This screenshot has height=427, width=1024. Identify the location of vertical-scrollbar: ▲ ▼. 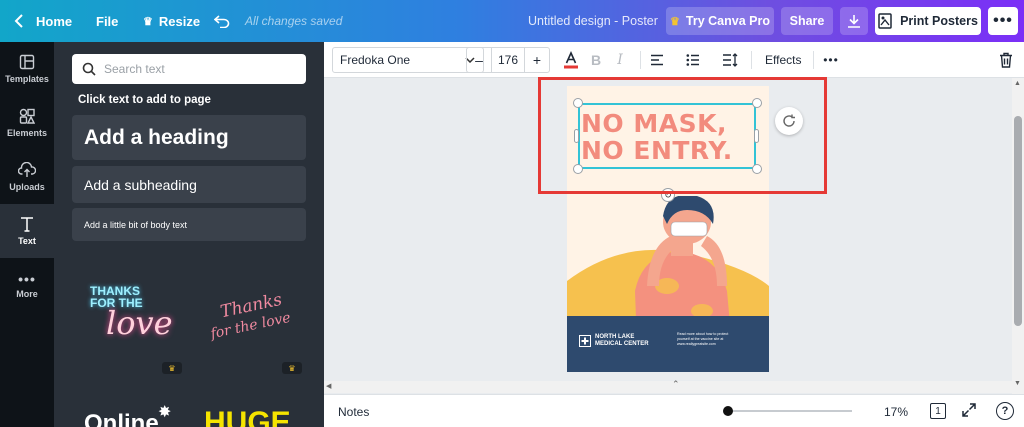
(1018, 236).